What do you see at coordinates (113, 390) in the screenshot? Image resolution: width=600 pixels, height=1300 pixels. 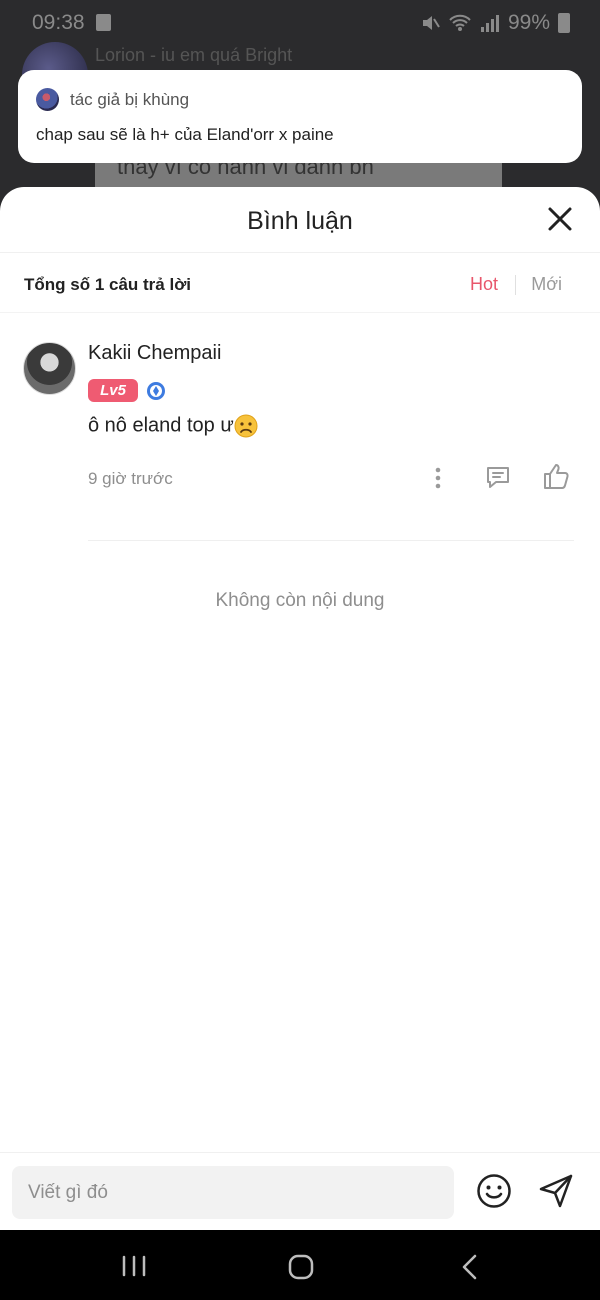 I see `level-badge: Lv5` at bounding box center [113, 390].